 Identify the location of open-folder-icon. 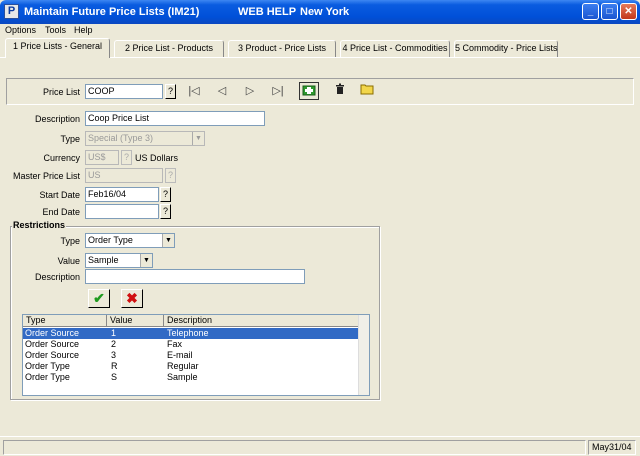
(367, 91).